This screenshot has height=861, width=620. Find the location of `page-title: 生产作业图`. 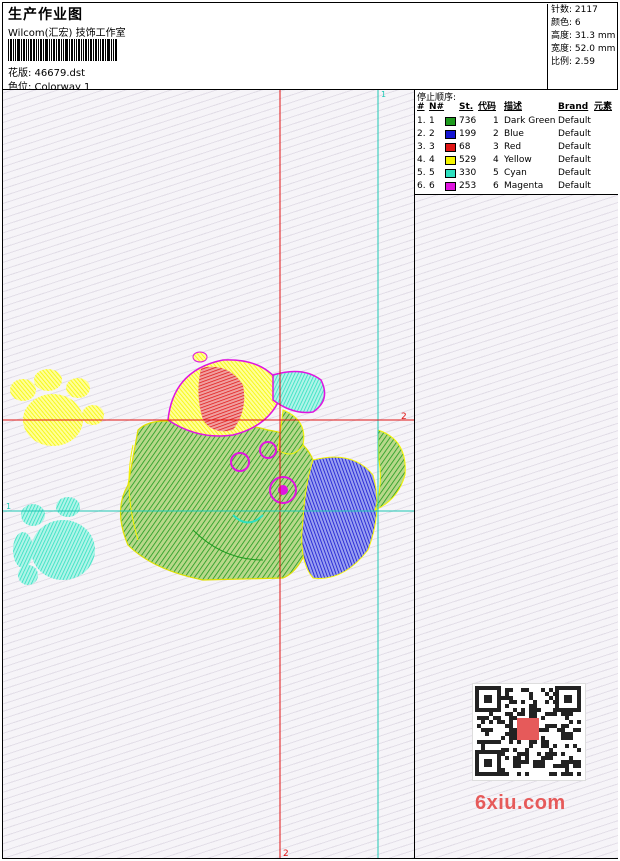

page-title: 生产作业图 is located at coordinates (45, 15).